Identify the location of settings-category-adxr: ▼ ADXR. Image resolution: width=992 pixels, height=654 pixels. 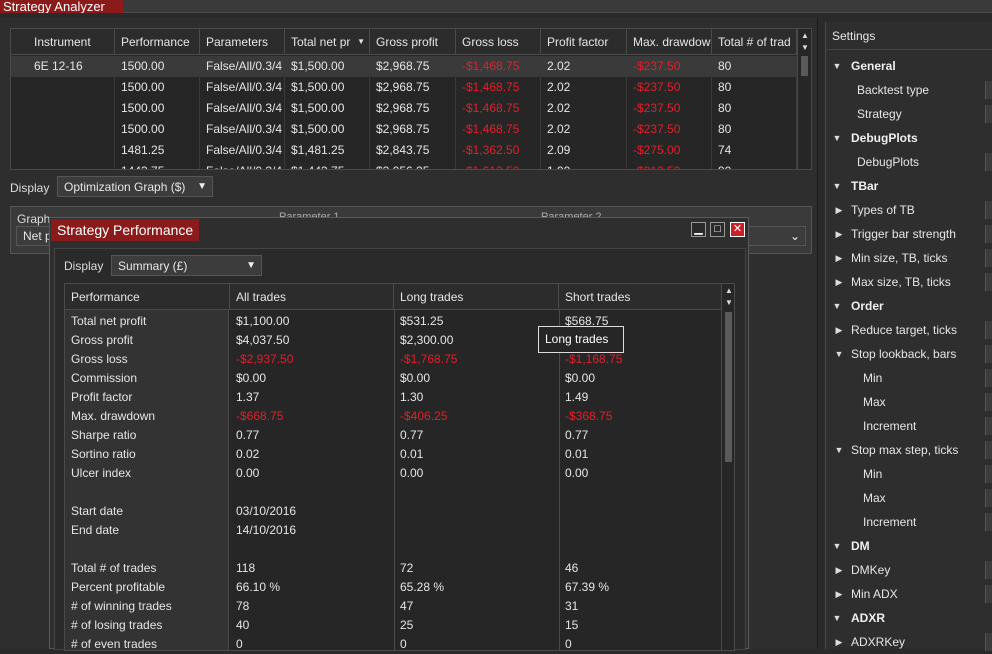
(909, 618).